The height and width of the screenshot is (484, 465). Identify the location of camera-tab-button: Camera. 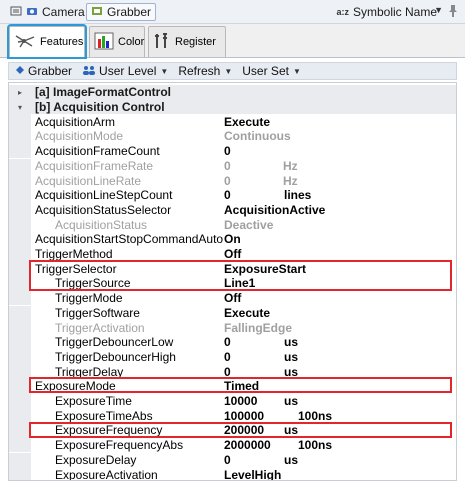
(47, 12).